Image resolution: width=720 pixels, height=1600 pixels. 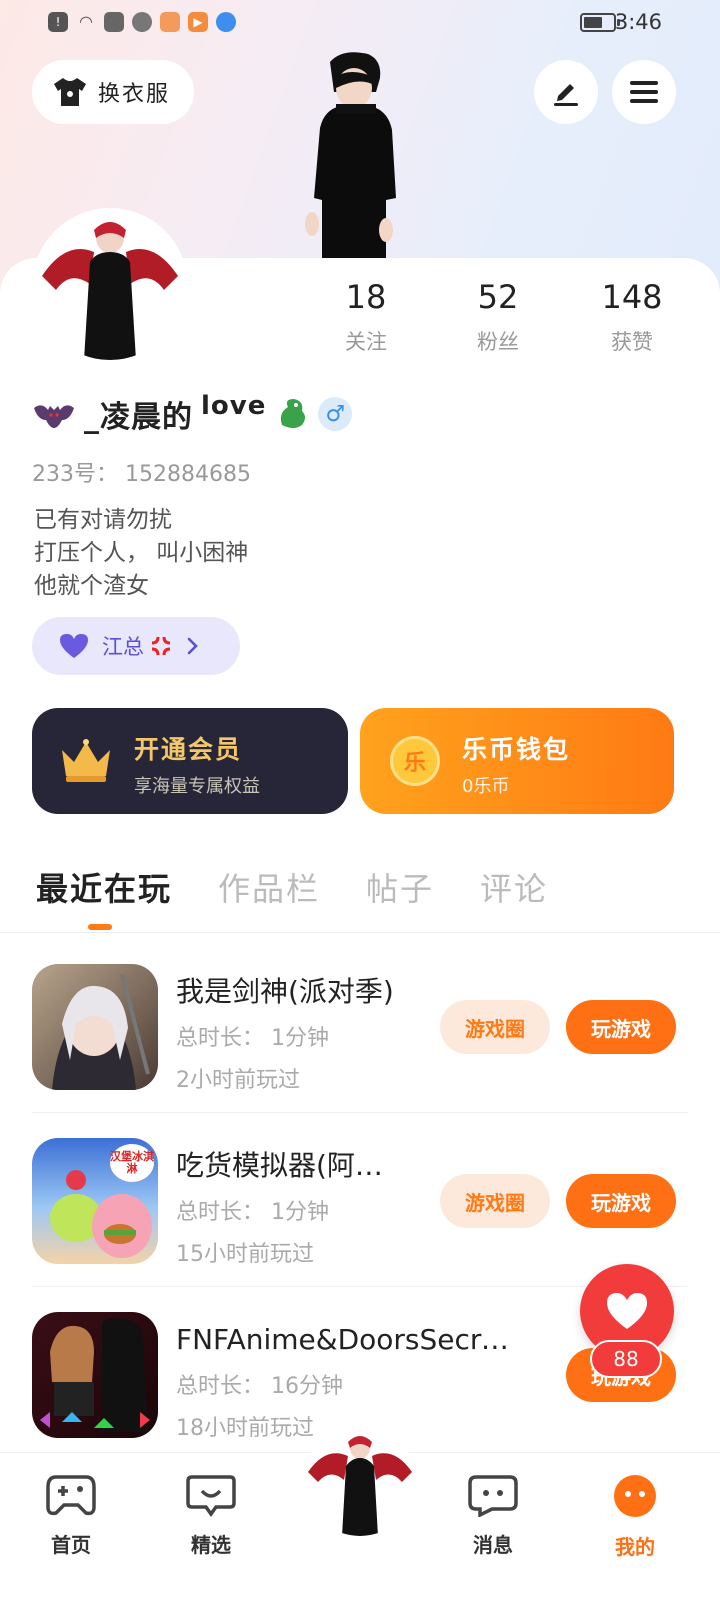 I want to click on app-icon, so click(x=114, y=22).